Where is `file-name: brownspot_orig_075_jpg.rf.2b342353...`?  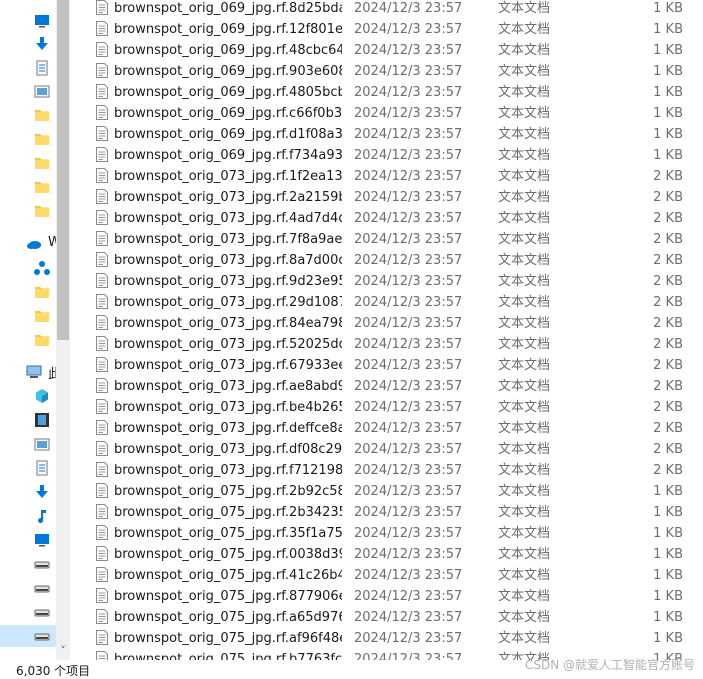
file-name: brownspot_orig_075_jpg.rf.2b342353... is located at coordinates (228, 512).